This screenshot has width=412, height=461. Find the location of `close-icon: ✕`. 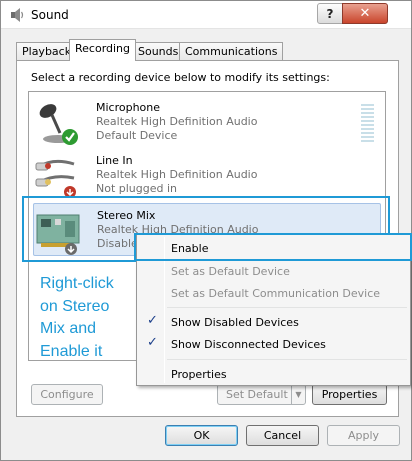

close-icon: ✕ is located at coordinates (365, 13).